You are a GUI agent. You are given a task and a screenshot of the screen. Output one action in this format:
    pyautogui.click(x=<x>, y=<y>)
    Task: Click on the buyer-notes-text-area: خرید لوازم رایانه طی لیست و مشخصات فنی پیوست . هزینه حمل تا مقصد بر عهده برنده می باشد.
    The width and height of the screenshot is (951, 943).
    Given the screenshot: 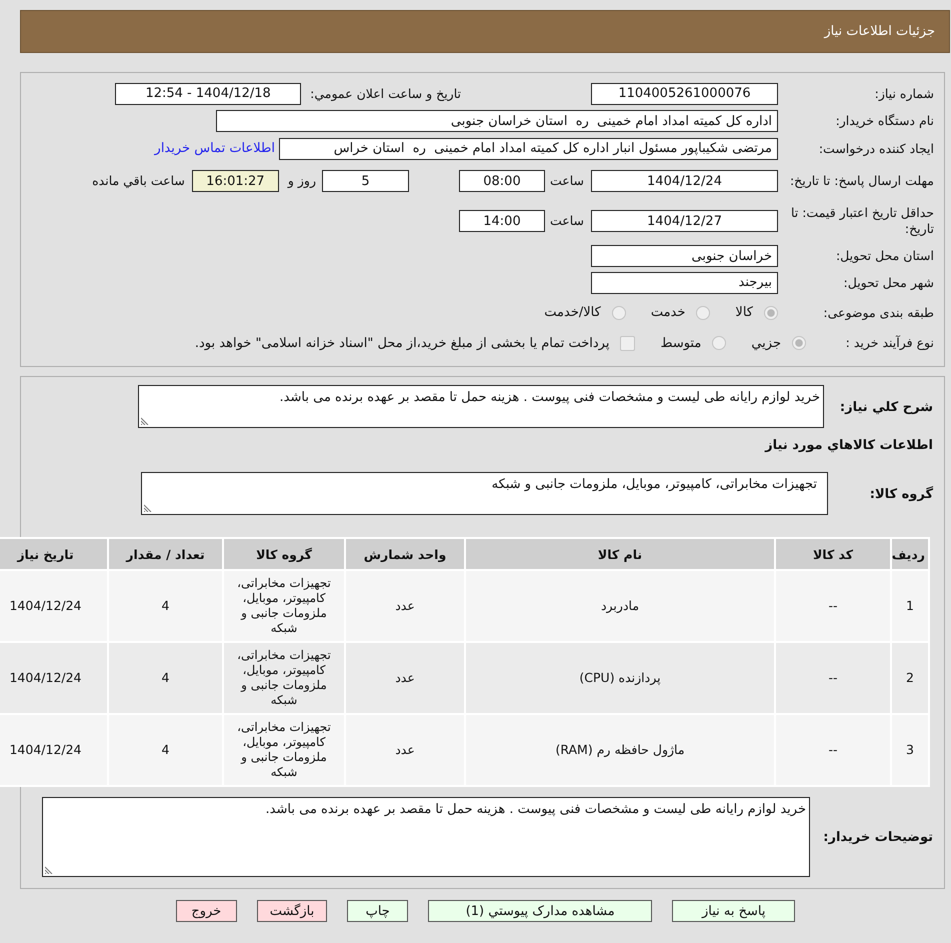 What is the action you would take?
    pyautogui.click(x=426, y=837)
    